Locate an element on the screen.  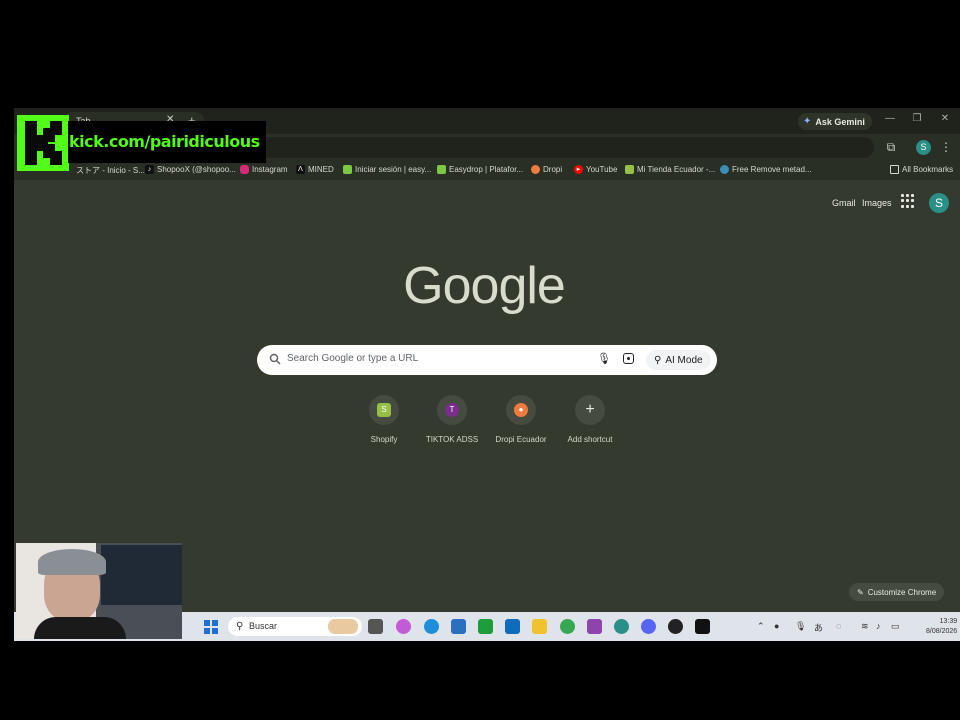
shortcut-tile: S is located at coordinates (384, 410).